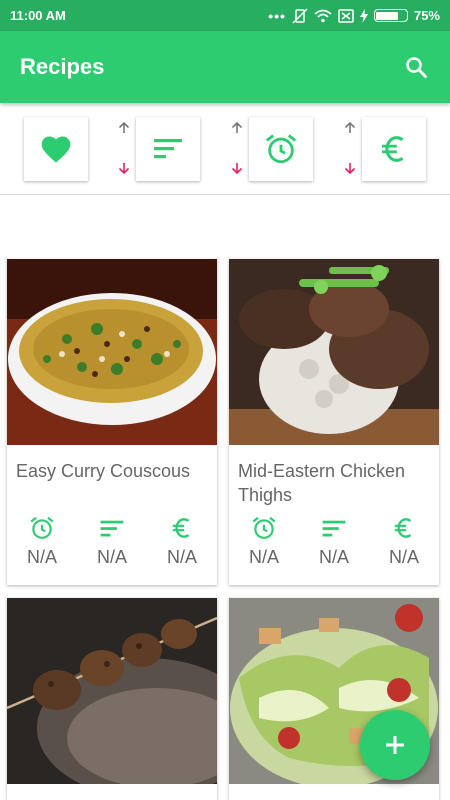  I want to click on search-icon, so click(416, 67).